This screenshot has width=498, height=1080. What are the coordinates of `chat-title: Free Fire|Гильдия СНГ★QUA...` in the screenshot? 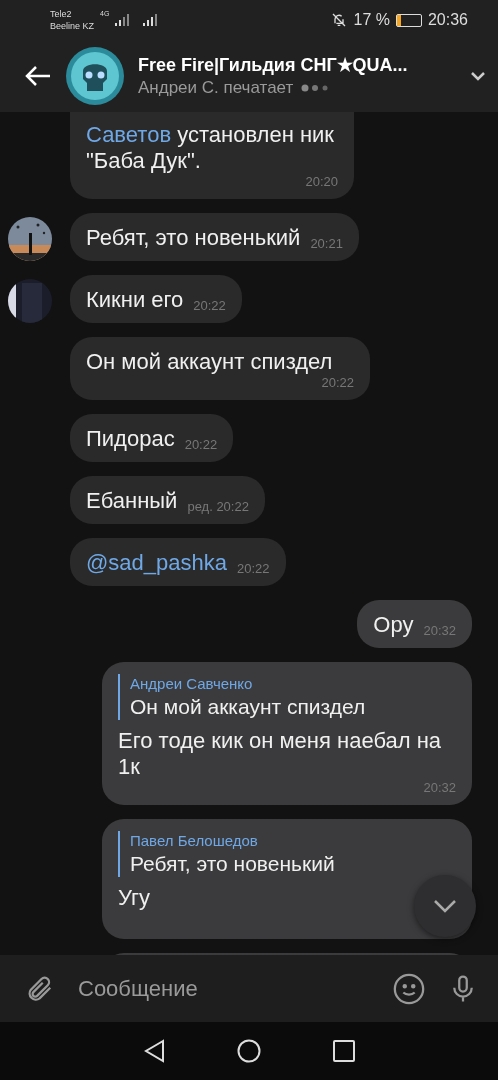 It's located at (273, 65).